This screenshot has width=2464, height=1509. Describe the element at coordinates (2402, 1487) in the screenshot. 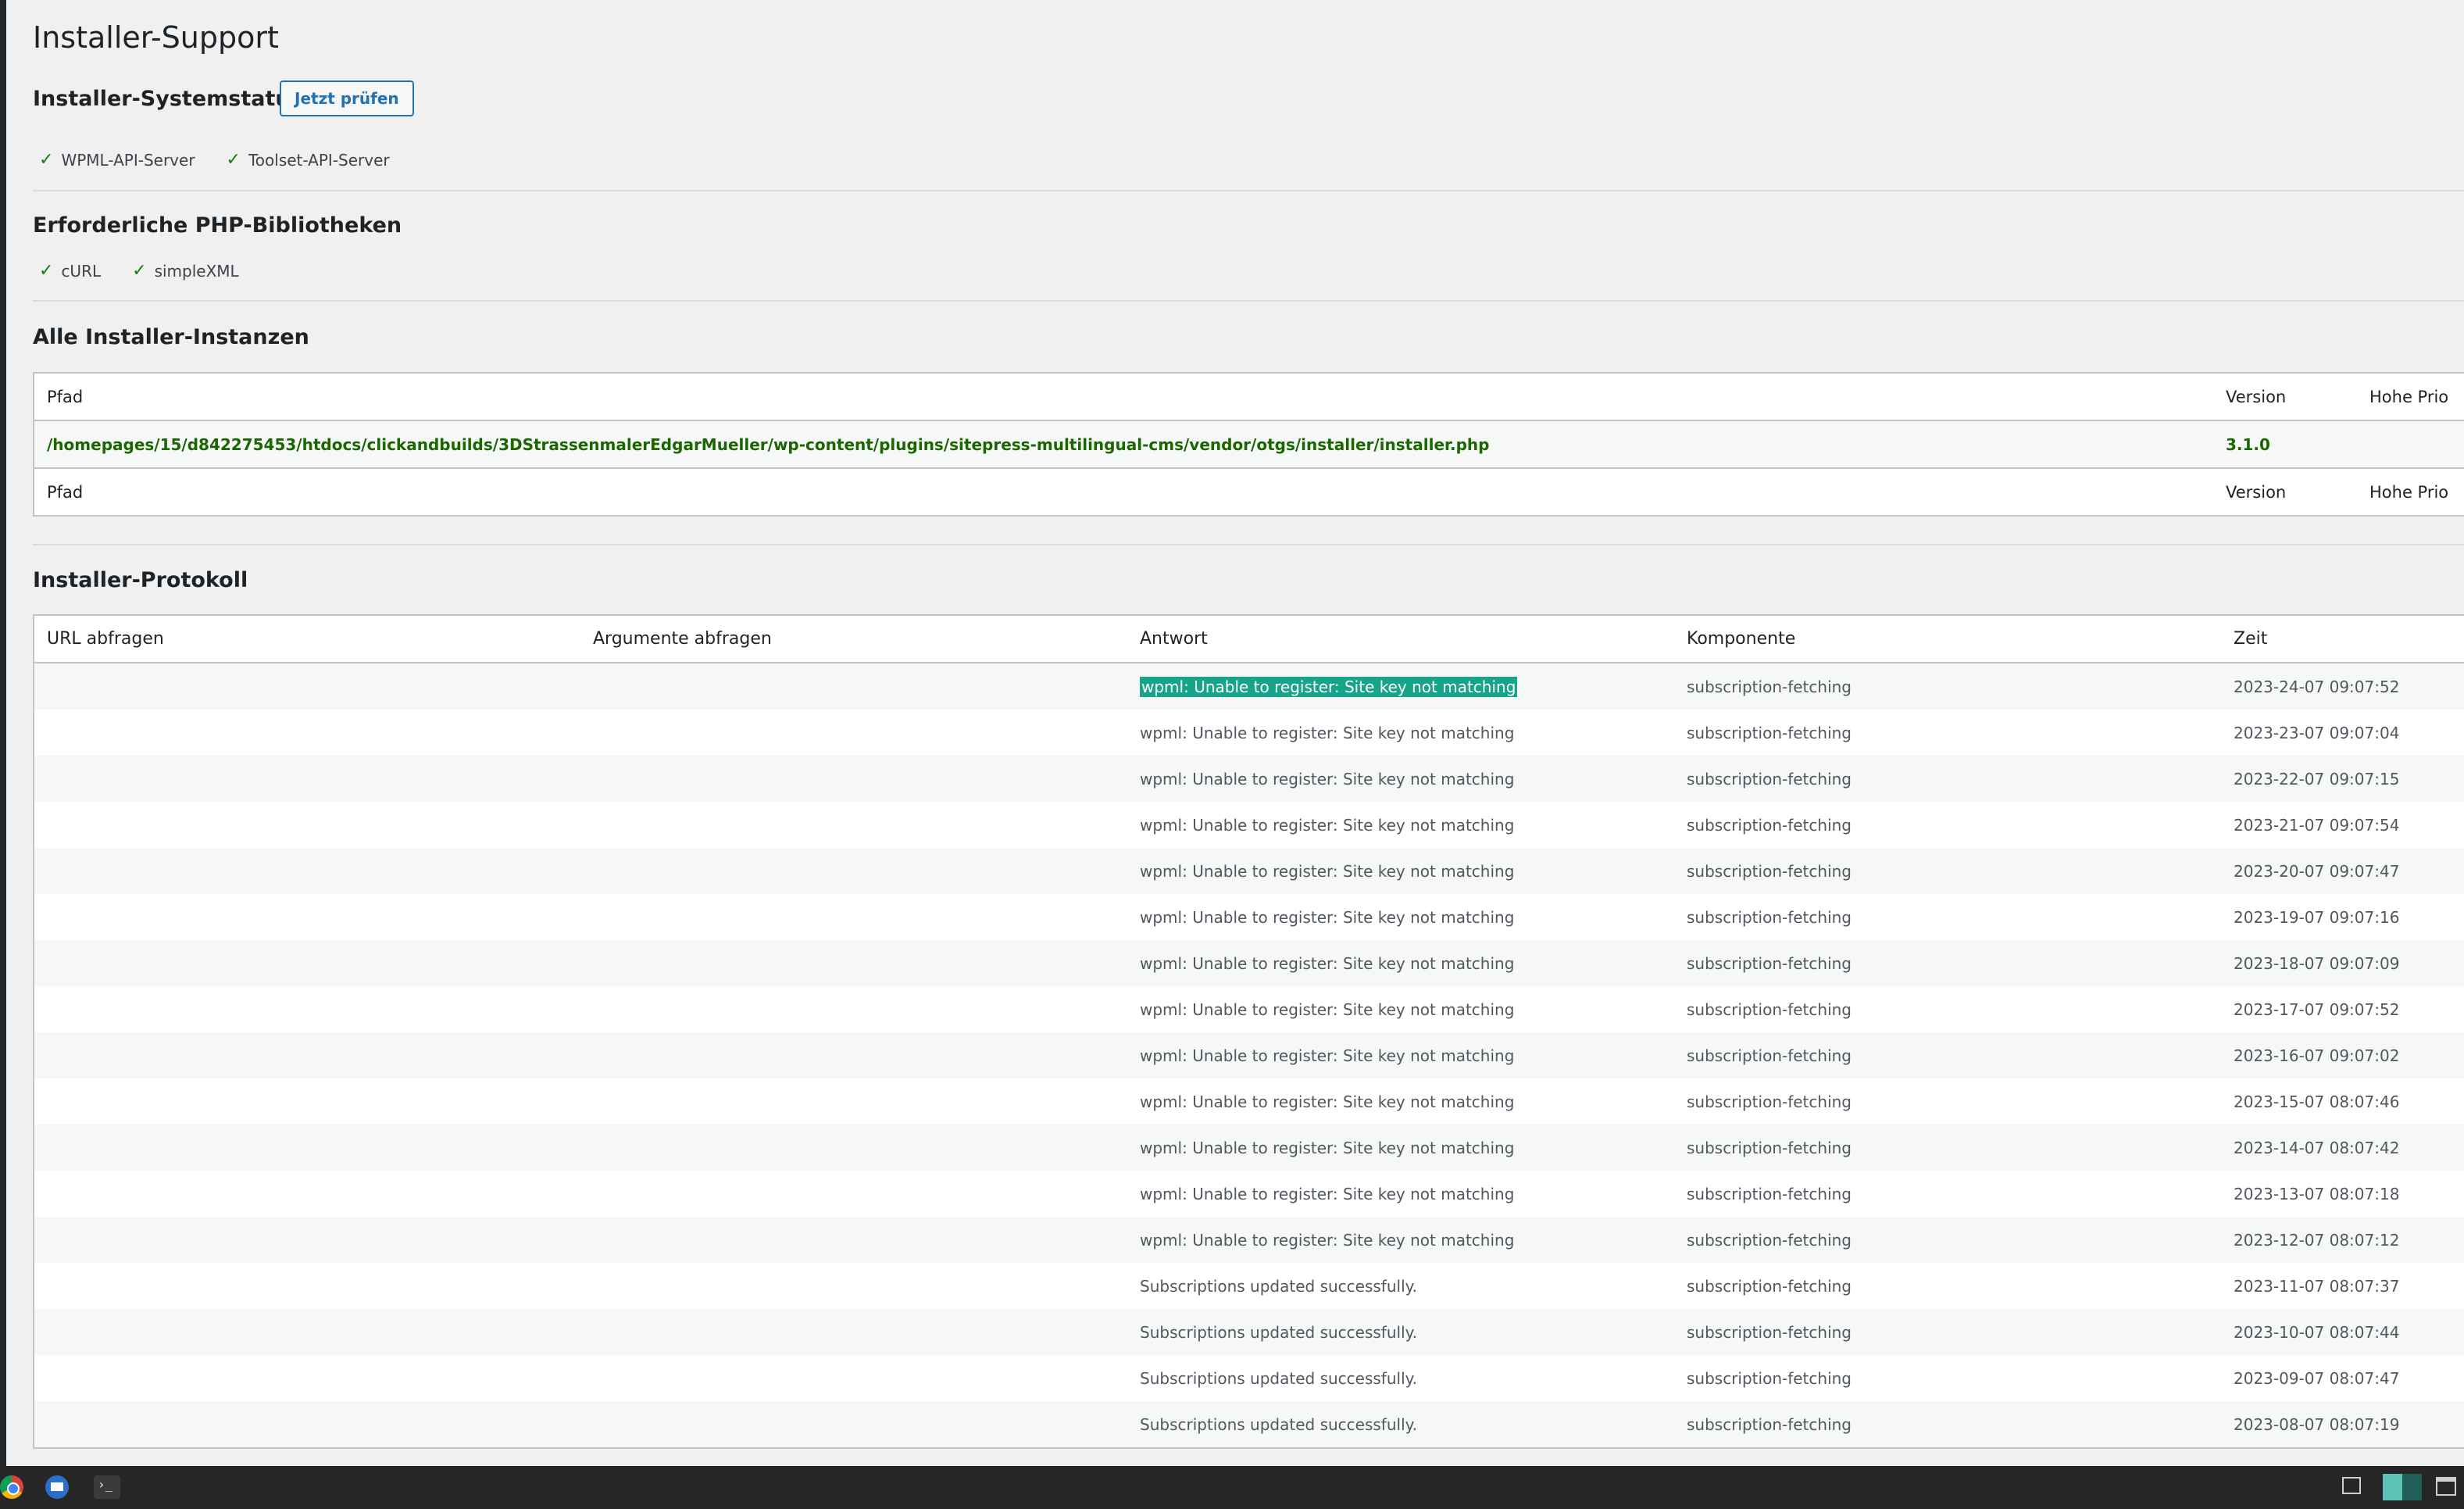

I see `workspace-switcher` at that location.